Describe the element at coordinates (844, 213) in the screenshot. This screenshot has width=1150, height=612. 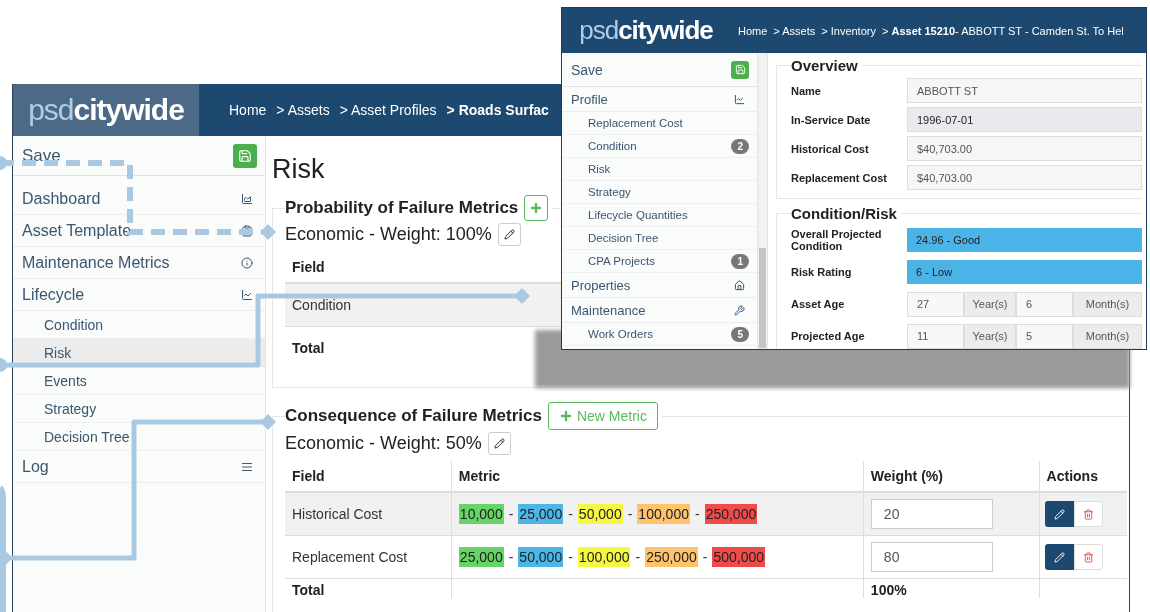
I see `section-title: Condition/Risk` at that location.